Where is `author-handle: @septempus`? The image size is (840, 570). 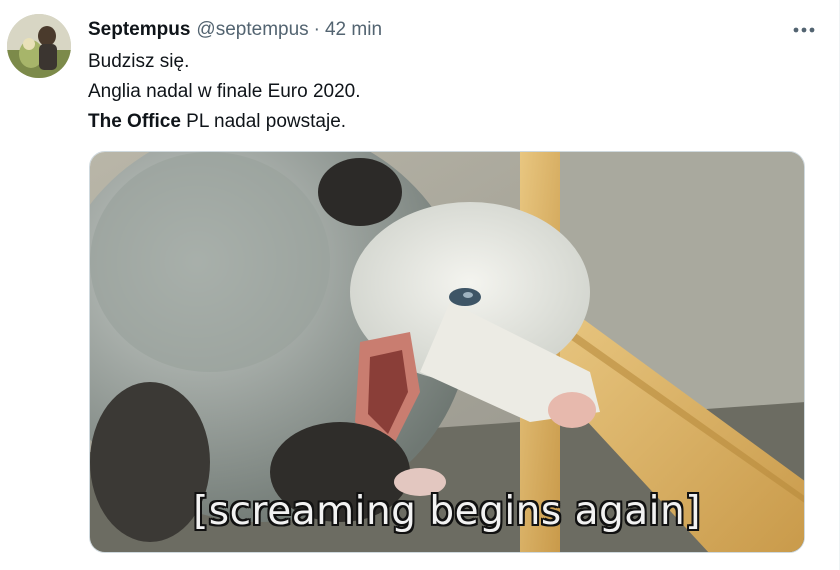
author-handle: @septempus is located at coordinates (252, 30).